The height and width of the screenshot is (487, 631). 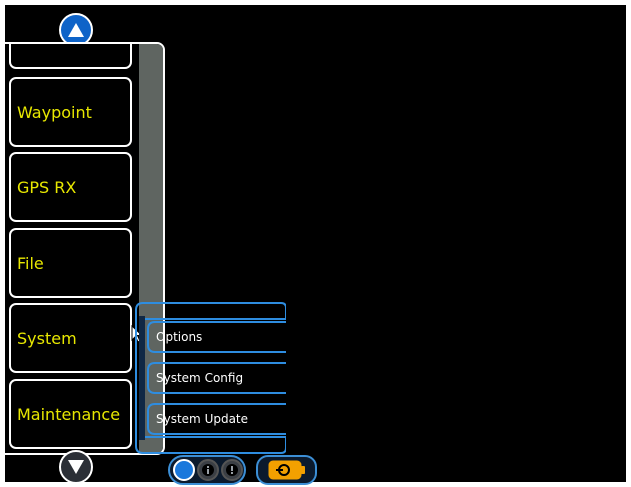 I want to click on battery-status, so click(x=286, y=470).